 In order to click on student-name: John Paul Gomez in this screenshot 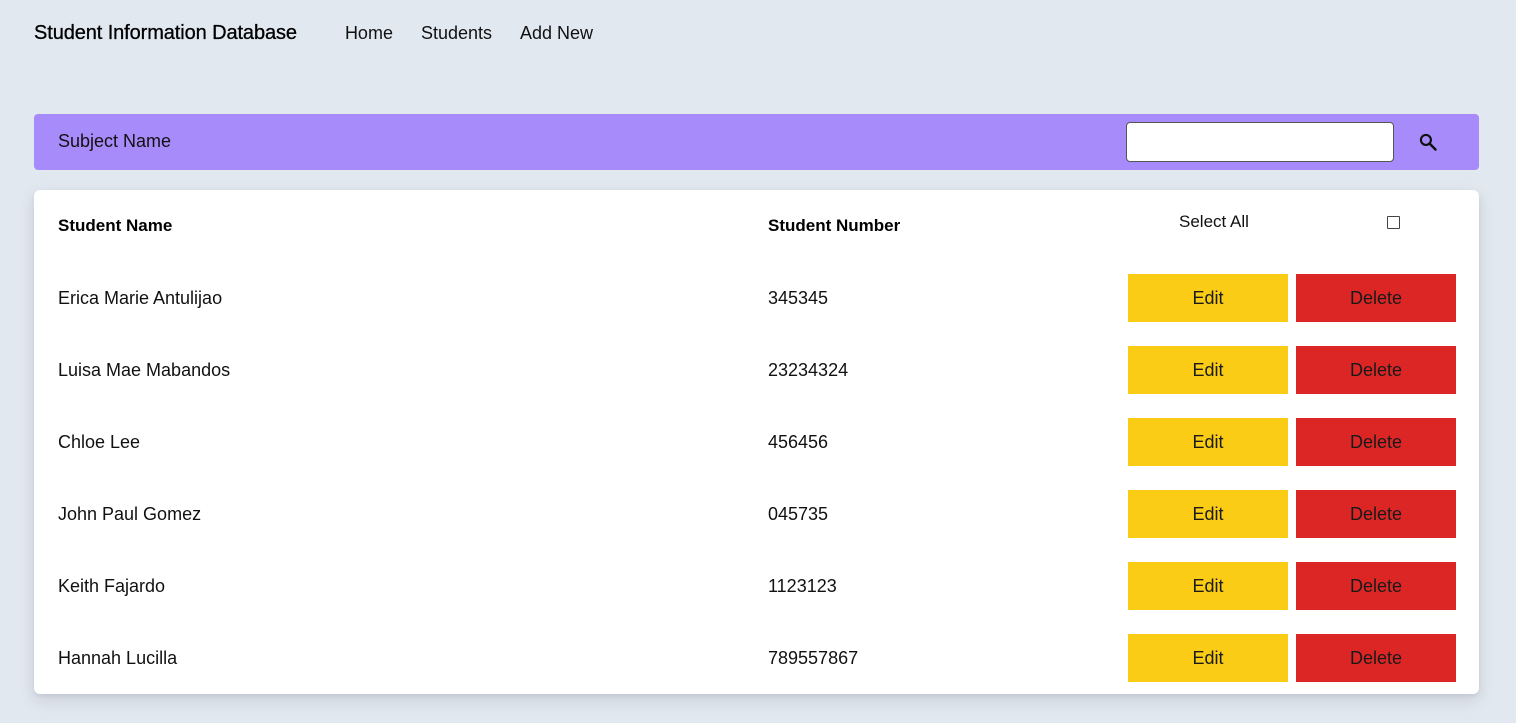, I will do `click(130, 514)`.